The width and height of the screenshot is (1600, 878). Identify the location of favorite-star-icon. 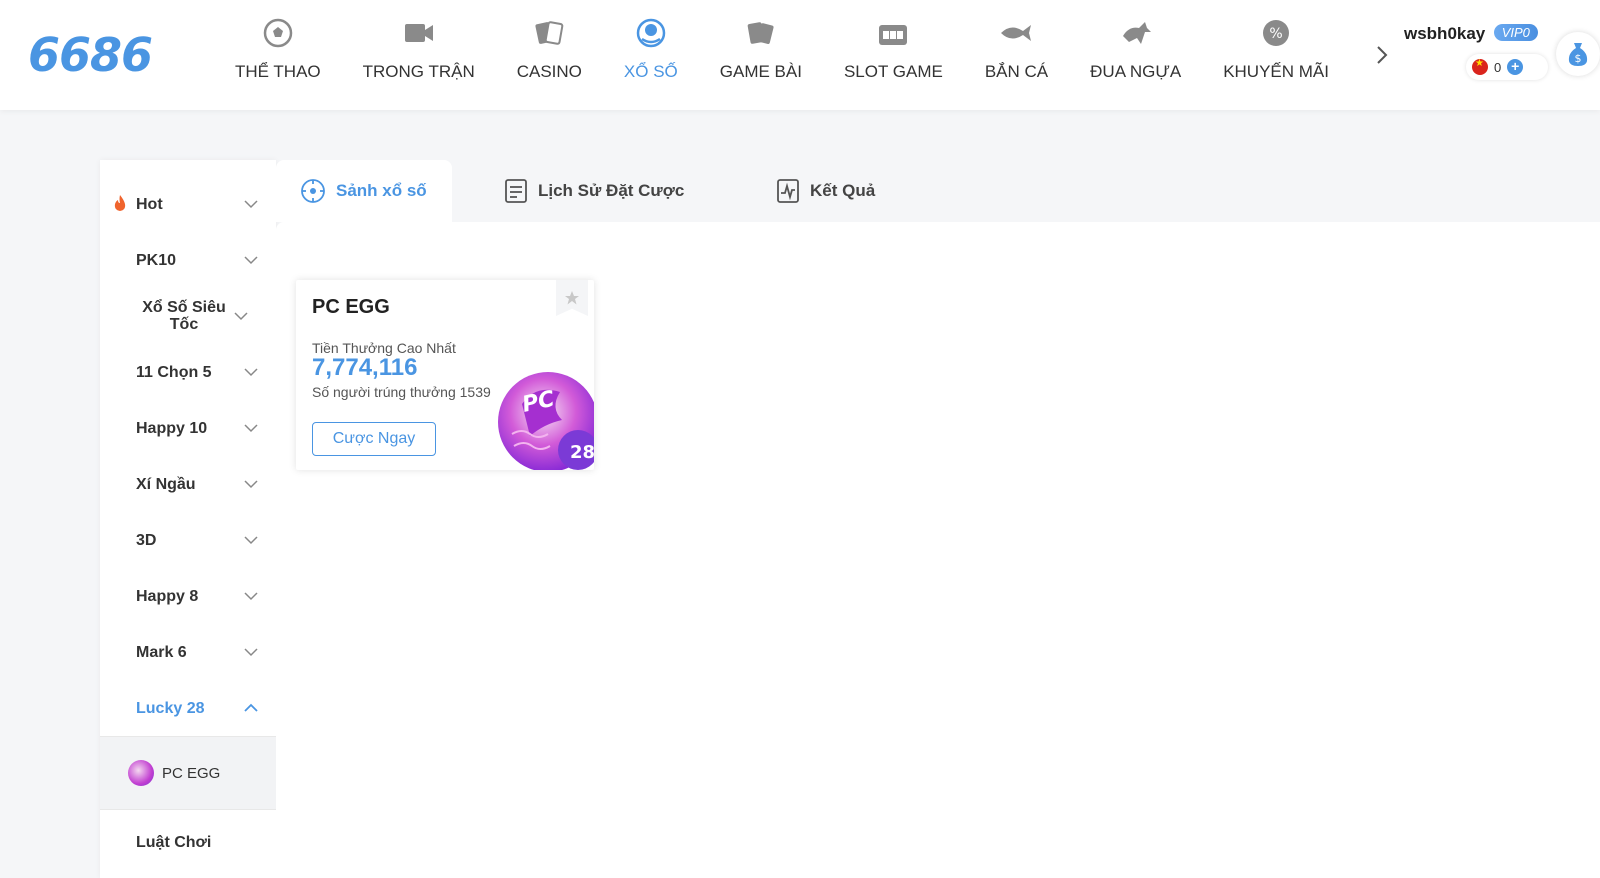
(572, 298).